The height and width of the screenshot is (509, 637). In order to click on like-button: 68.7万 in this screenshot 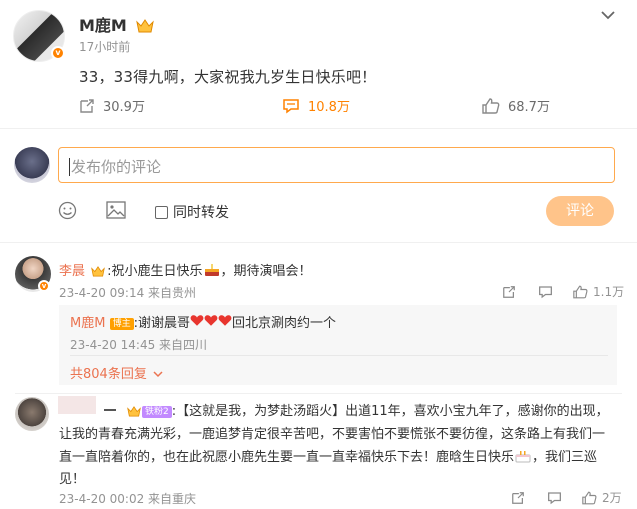, I will do `click(516, 105)`.